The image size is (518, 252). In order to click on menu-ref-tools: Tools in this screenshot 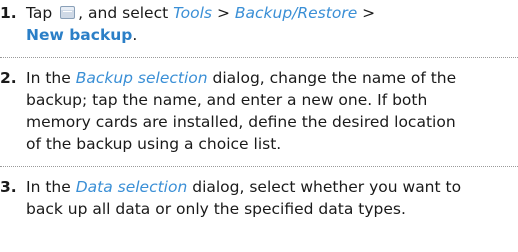, I will do `click(193, 13)`.